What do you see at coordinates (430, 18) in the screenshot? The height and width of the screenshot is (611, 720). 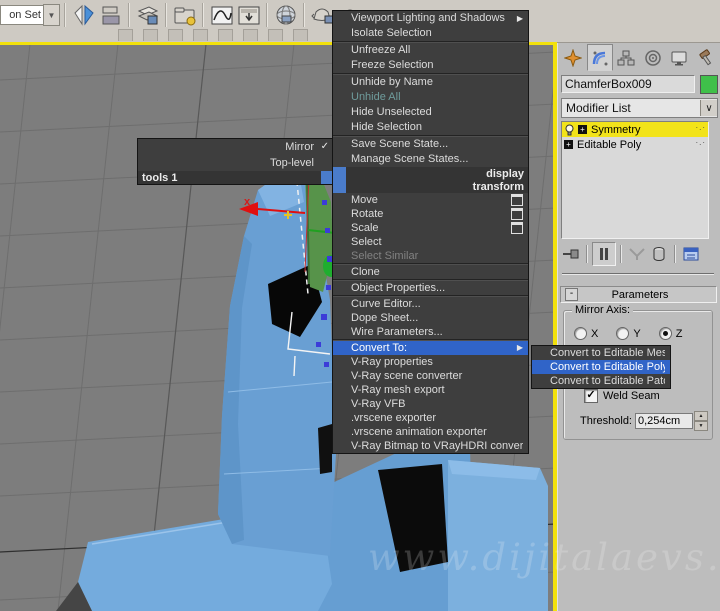 I see `menu-item-viewport-lighting: Viewport Lighting and Shadows ▶` at bounding box center [430, 18].